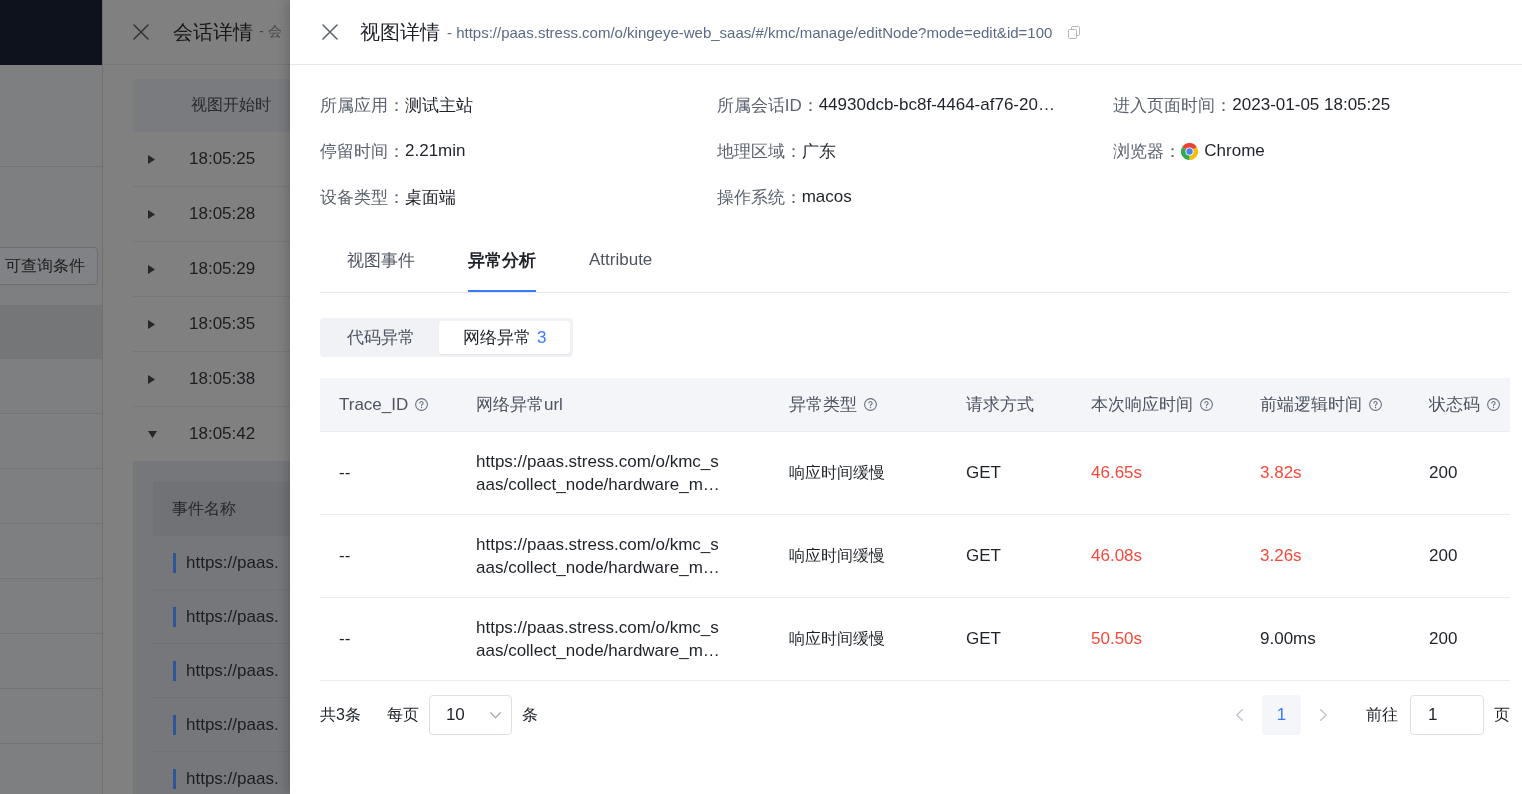  I want to click on info-label: 进入页面时间：, so click(1173, 105).